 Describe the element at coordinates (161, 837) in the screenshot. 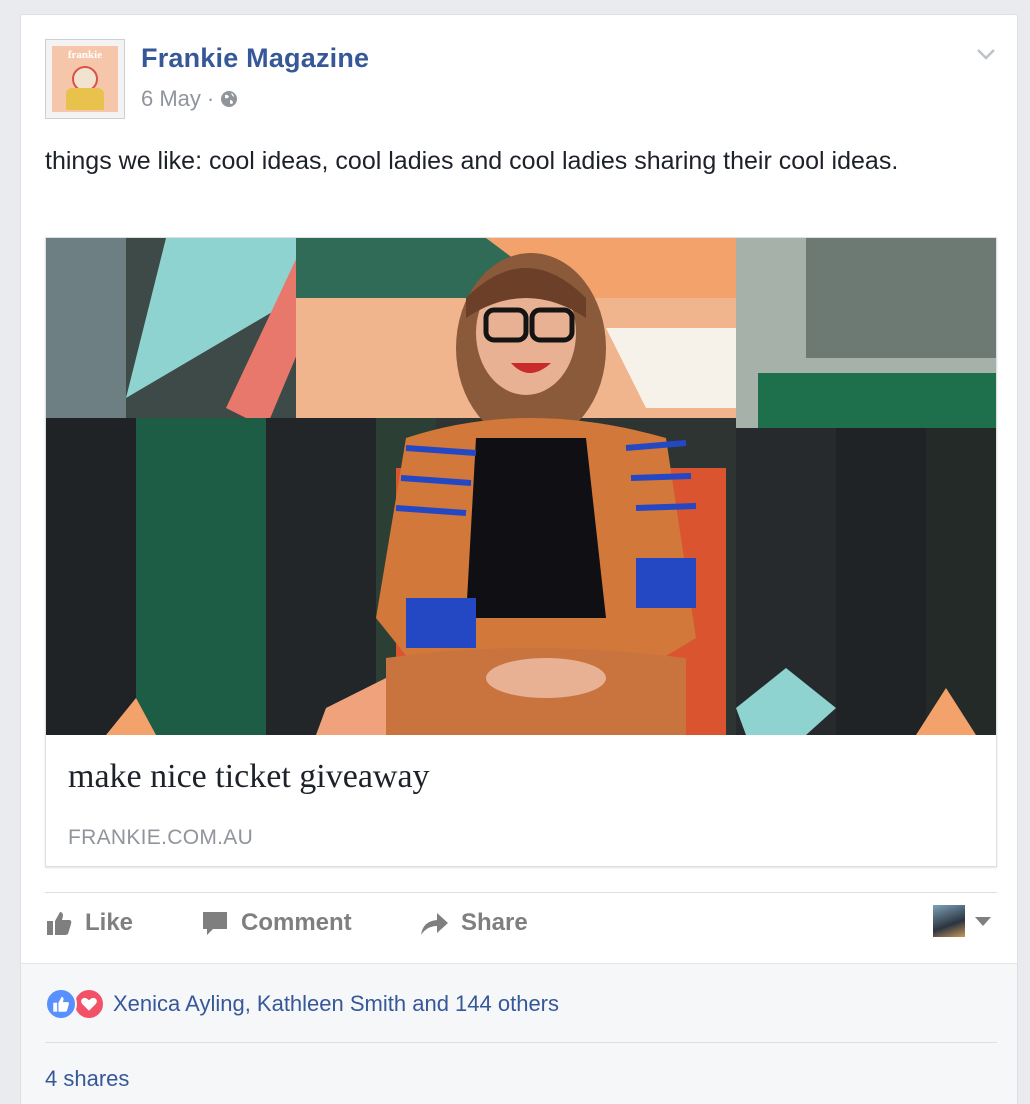

I see `link-domain: FRANKIE.COM.AU` at that location.